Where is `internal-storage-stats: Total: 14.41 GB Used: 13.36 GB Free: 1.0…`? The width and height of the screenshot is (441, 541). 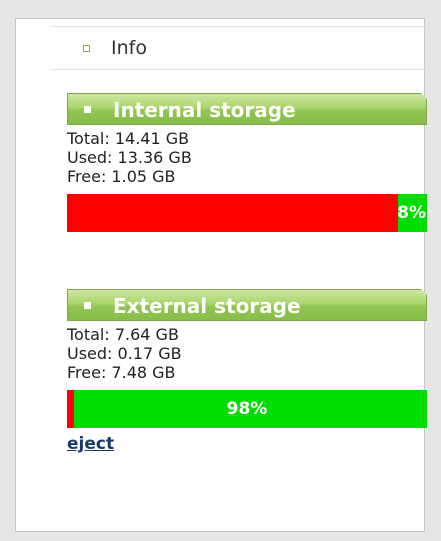 internal-storage-stats: Total: 14.41 GB Used: 13.36 GB Free: 1.0… is located at coordinates (247, 157).